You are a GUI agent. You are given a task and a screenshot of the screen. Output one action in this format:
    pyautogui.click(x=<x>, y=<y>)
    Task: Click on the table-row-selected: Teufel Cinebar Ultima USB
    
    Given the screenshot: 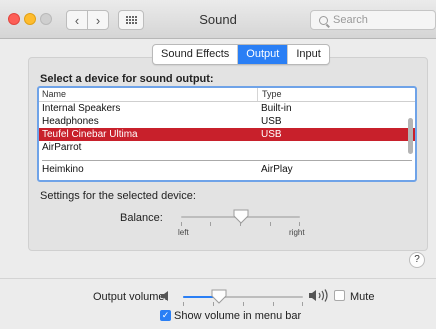 What is the action you would take?
    pyautogui.click(x=227, y=134)
    